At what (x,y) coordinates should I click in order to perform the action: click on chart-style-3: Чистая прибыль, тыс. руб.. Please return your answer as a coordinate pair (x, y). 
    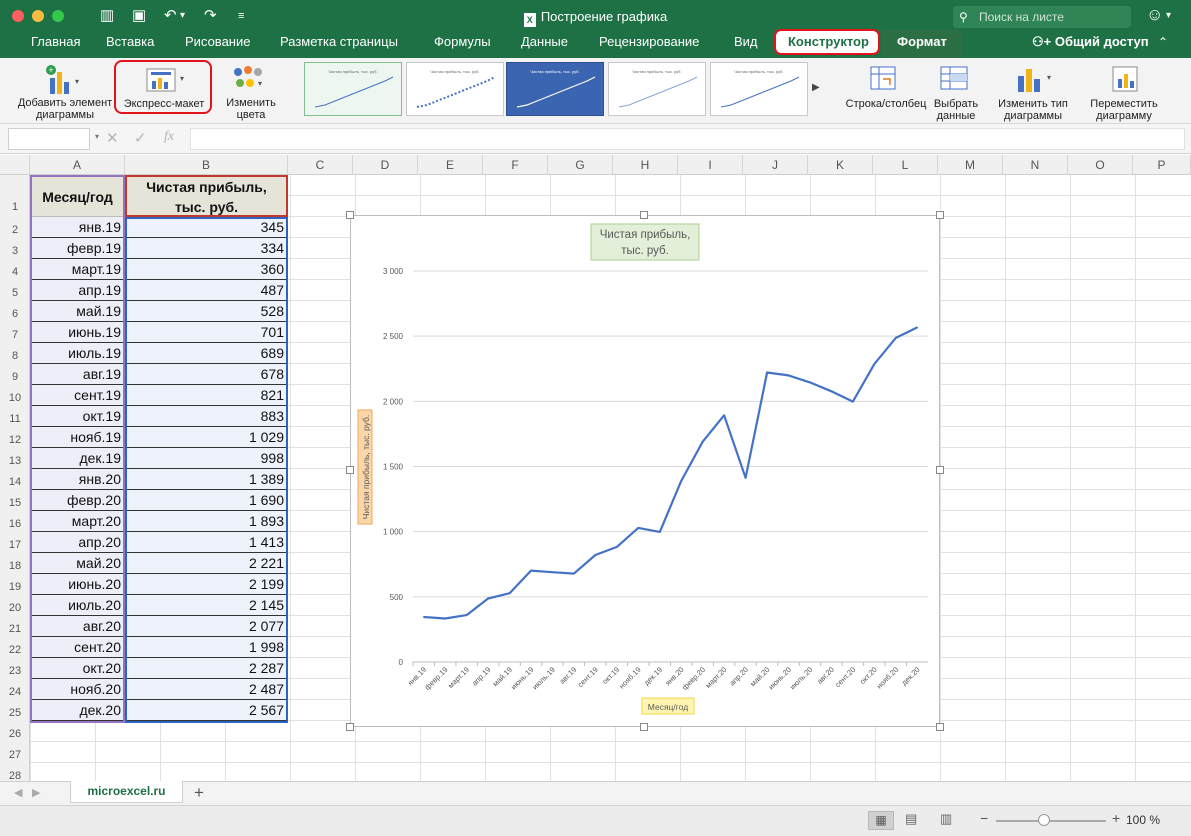
    Looking at the image, I should click on (555, 89).